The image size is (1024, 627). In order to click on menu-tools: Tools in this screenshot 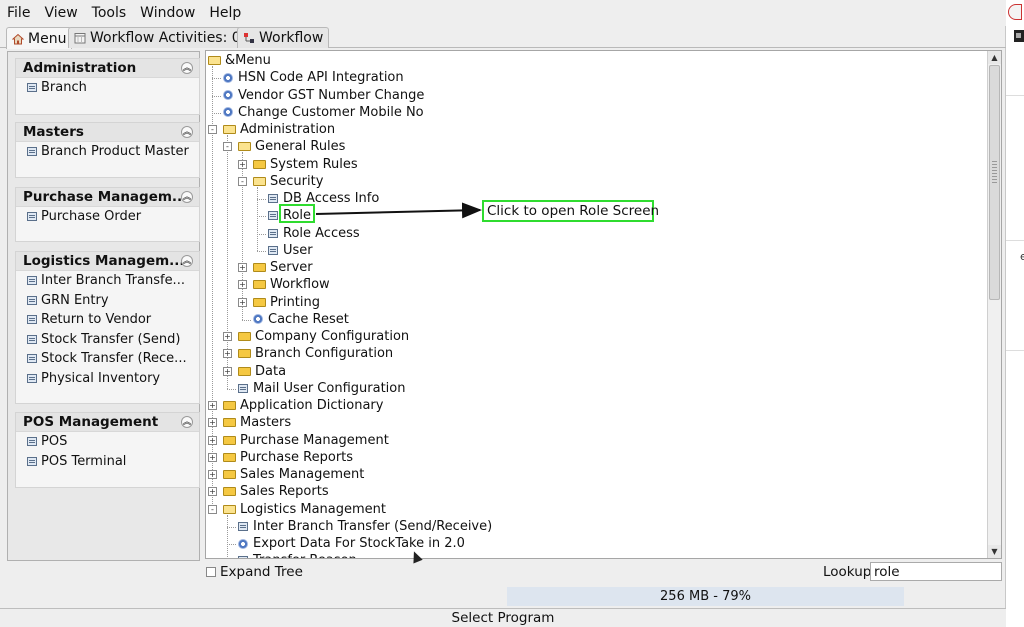, I will do `click(109, 13)`.